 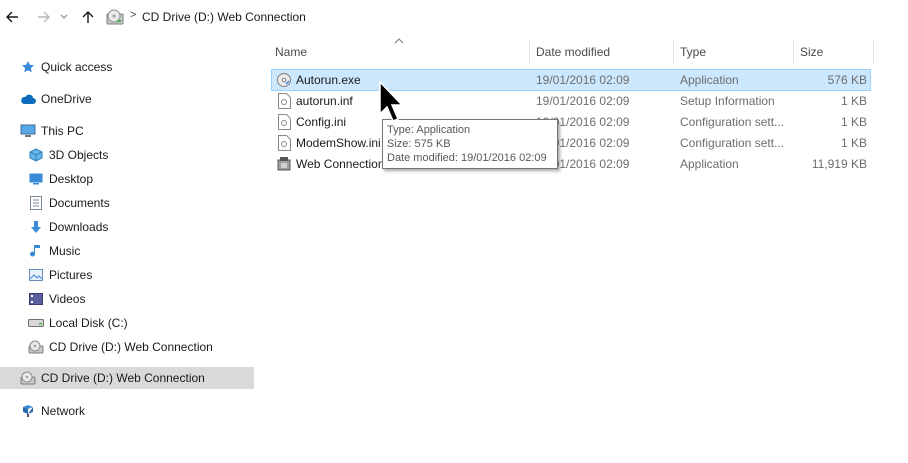 What do you see at coordinates (36, 227) in the screenshot?
I see `download-icon` at bounding box center [36, 227].